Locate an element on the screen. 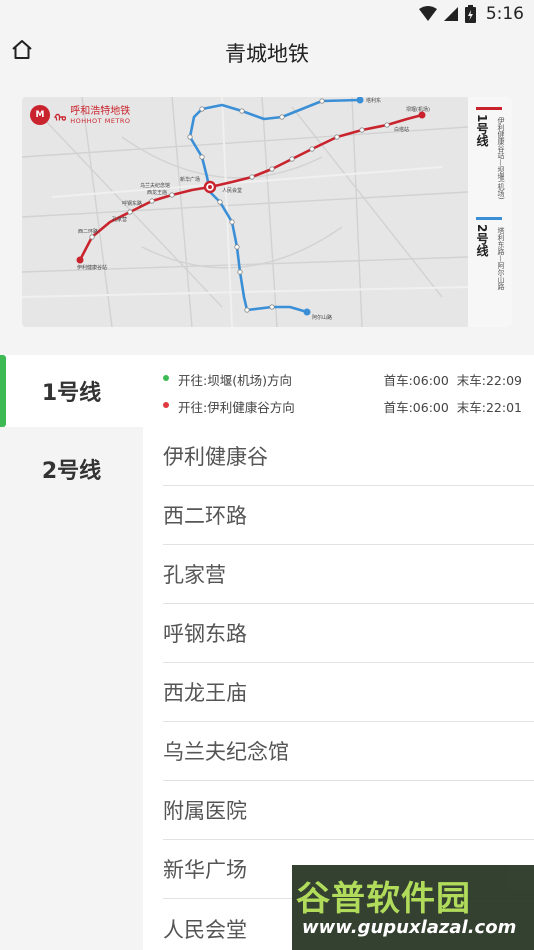 This screenshot has width=534, height=950. map-label-xilong: 西龙王庙 is located at coordinates (157, 192).